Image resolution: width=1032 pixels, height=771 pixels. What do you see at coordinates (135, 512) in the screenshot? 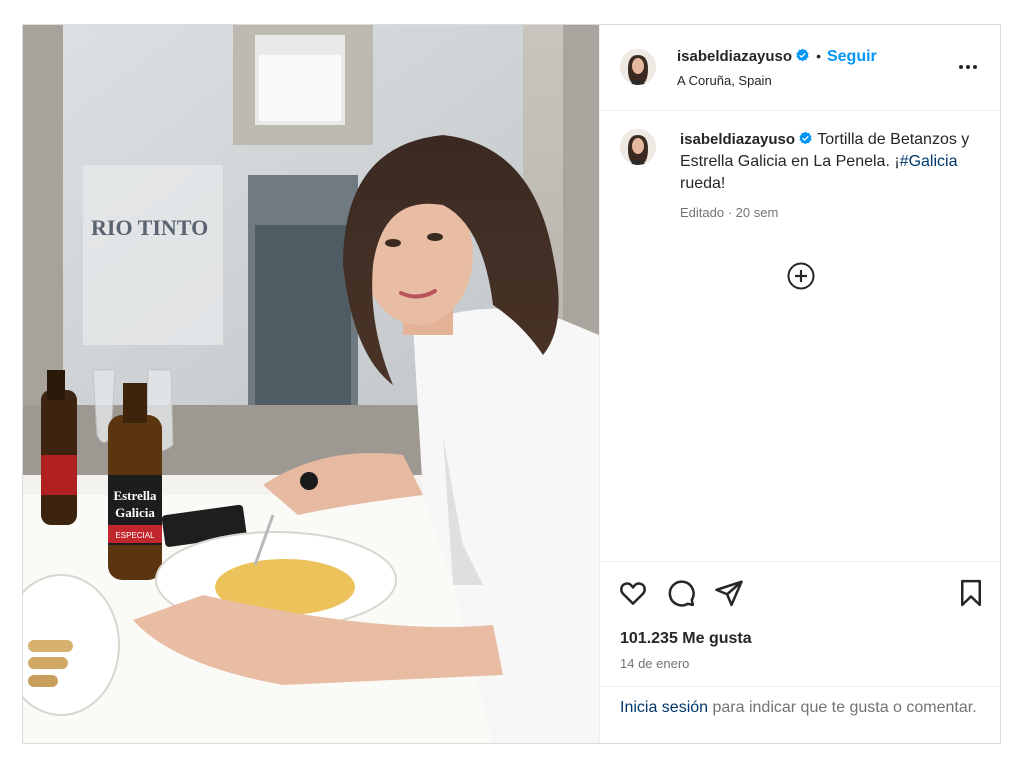
I see `beer-label-bottom: Galicia` at bounding box center [135, 512].